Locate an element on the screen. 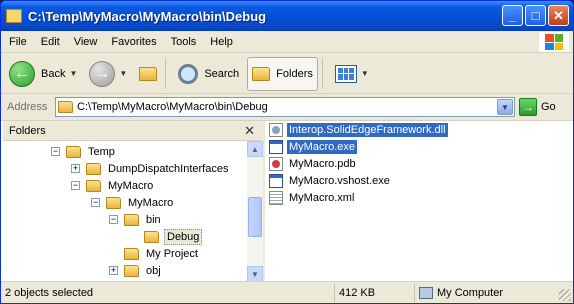 The height and width of the screenshot is (304, 574). views-dropdown-icon: ▼ is located at coordinates (365, 73).